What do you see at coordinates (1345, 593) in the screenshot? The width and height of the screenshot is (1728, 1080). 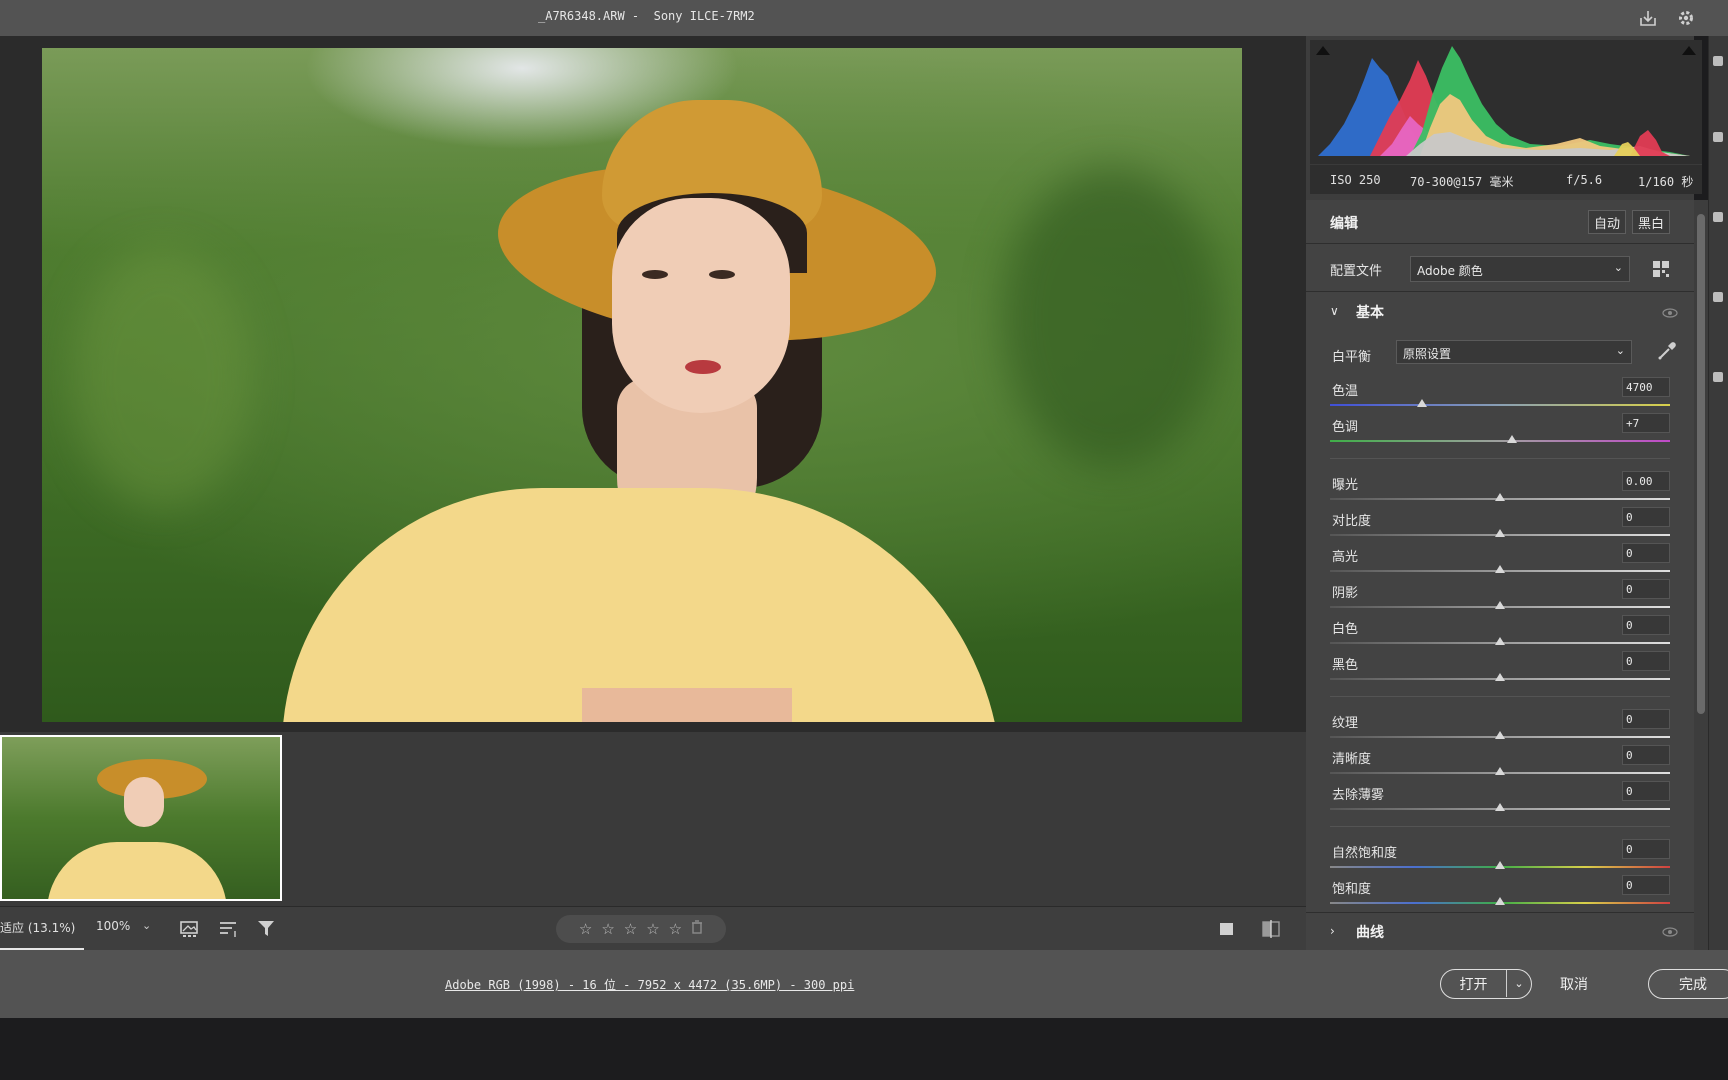 I see `slider-label: 阴影` at bounding box center [1345, 593].